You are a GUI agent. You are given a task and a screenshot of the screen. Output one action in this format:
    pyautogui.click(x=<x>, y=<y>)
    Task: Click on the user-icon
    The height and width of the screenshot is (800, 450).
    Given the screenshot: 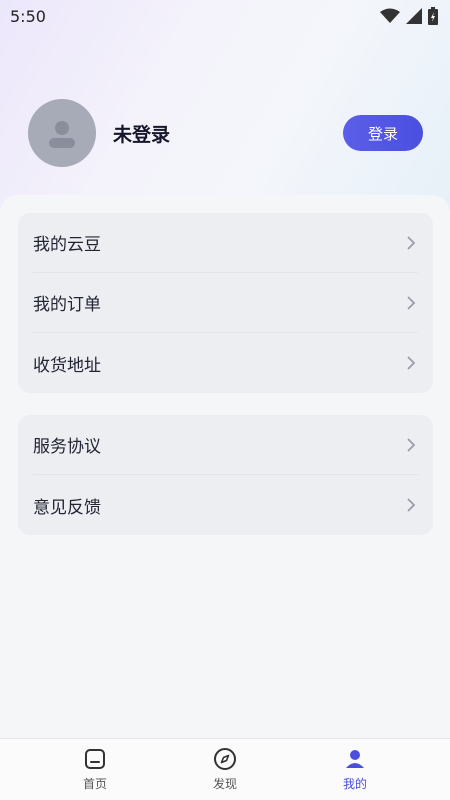 What is the action you would take?
    pyautogui.click(x=355, y=759)
    